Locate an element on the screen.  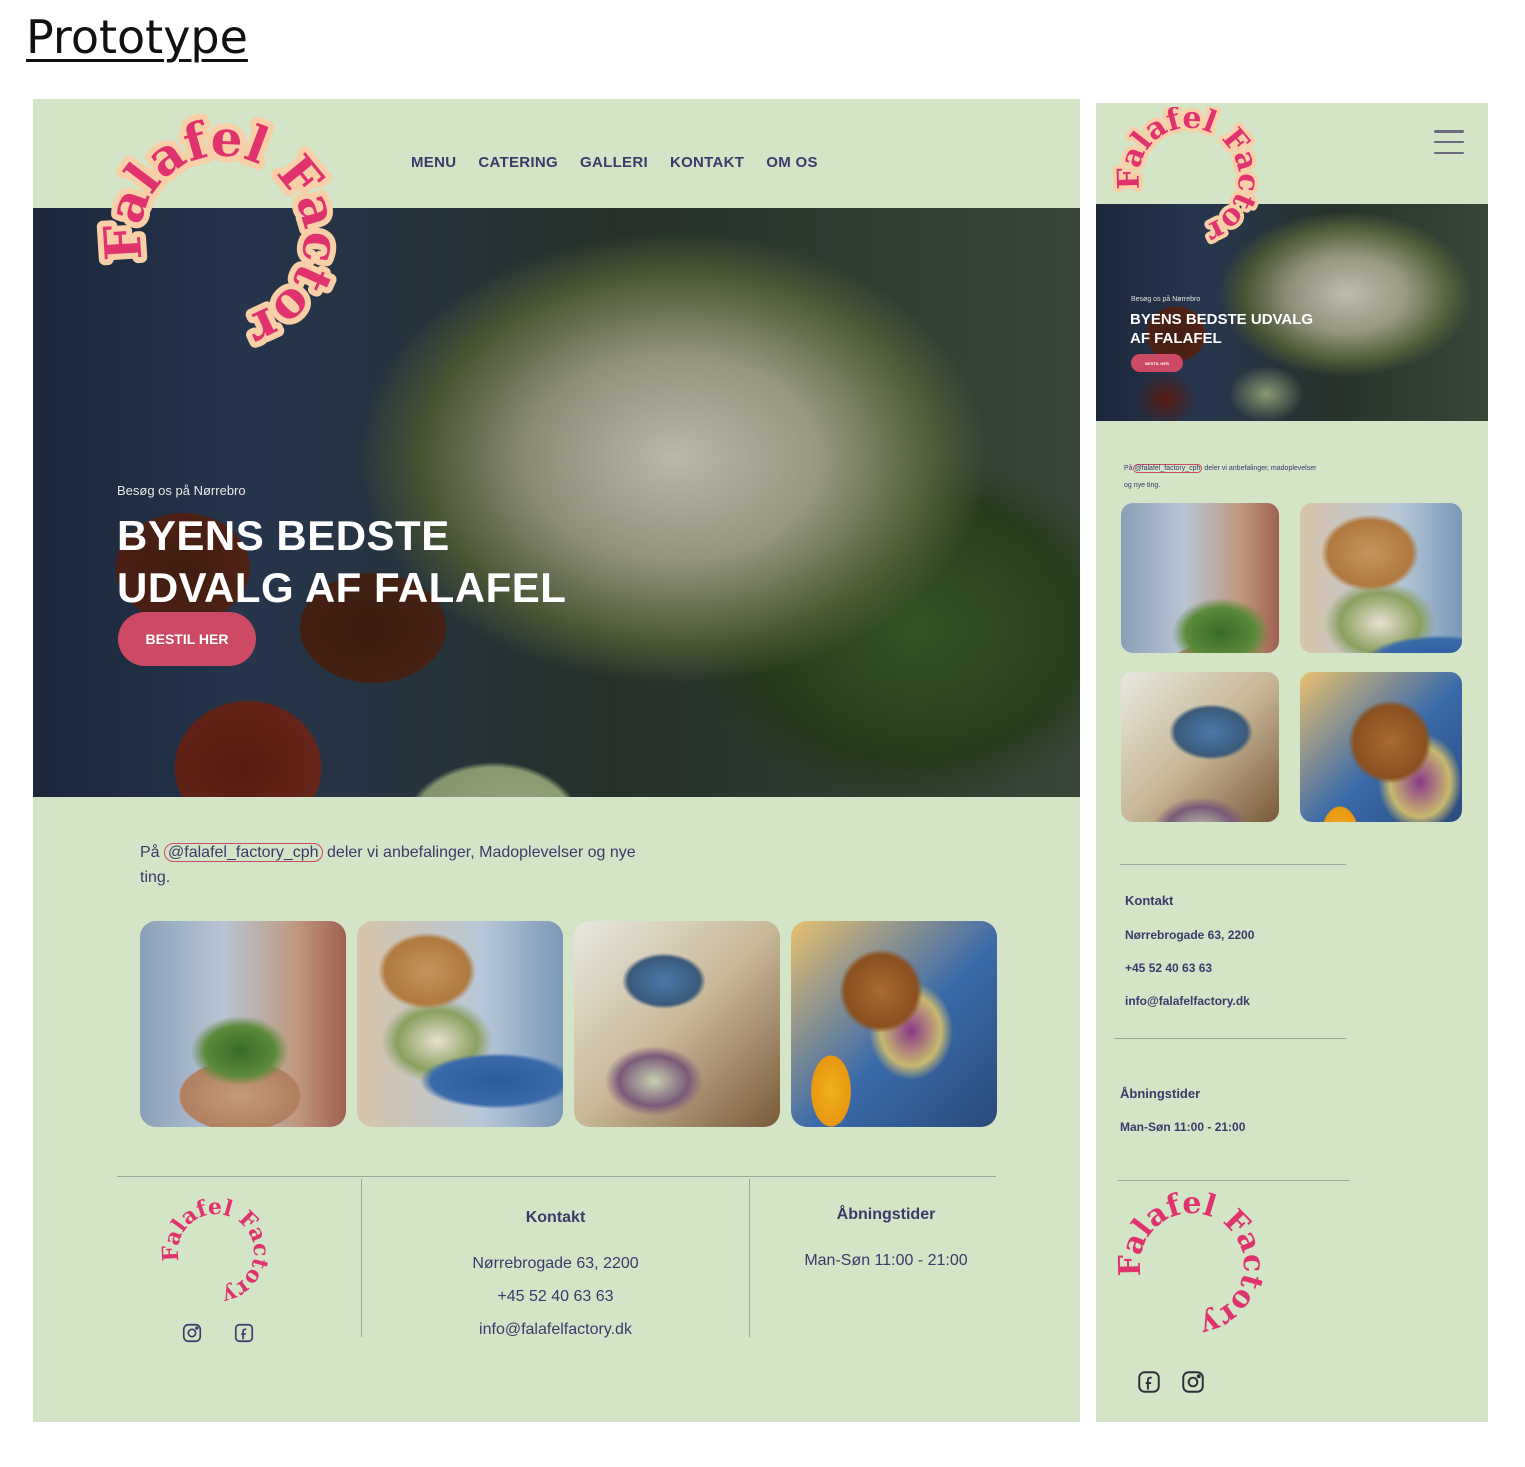
contact-email: info@falafelfactory.dk is located at coordinates (555, 1329).